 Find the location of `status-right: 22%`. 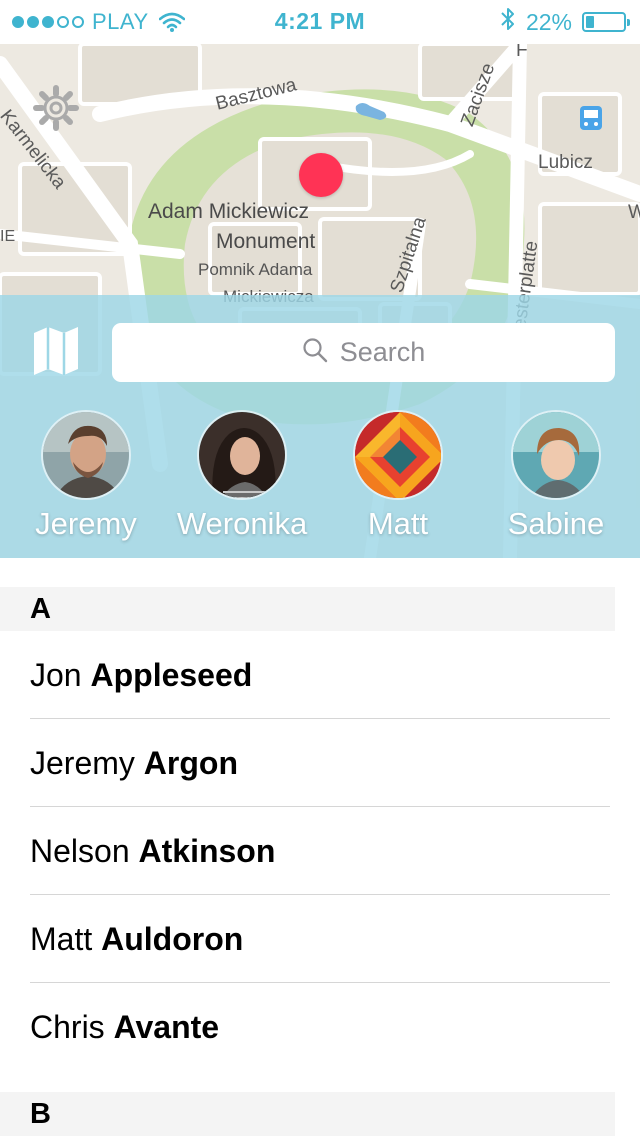

status-right: 22% is located at coordinates (565, 22).